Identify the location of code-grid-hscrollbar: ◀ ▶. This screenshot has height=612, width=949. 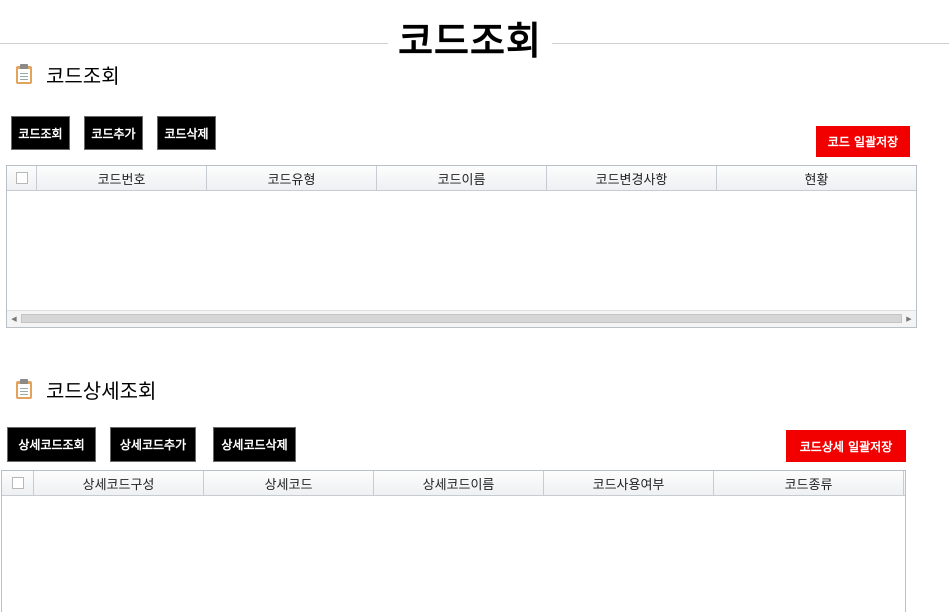
(461, 318).